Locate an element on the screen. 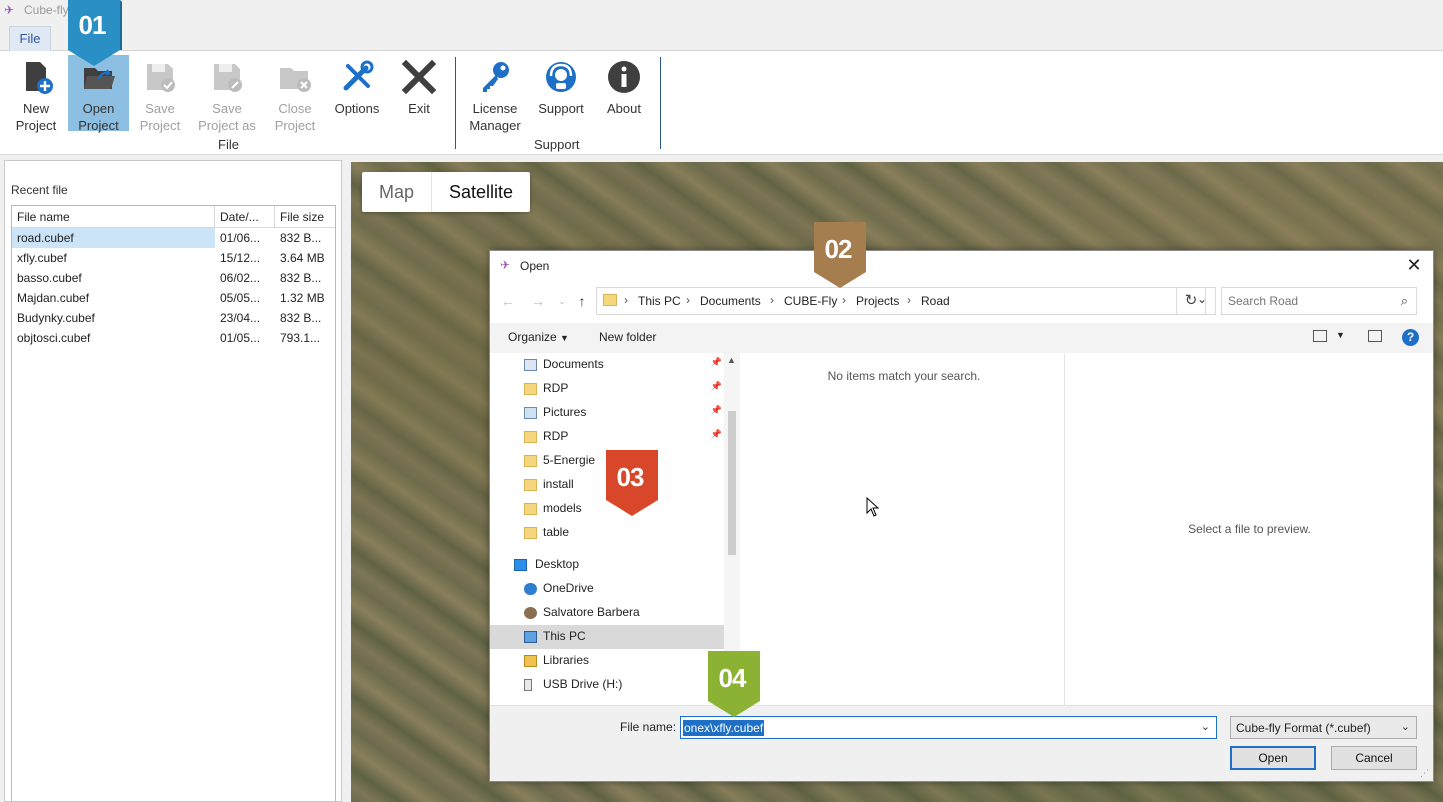  table-row: Majdan.cubef 05/05... 1.32 MB is located at coordinates (173, 298).